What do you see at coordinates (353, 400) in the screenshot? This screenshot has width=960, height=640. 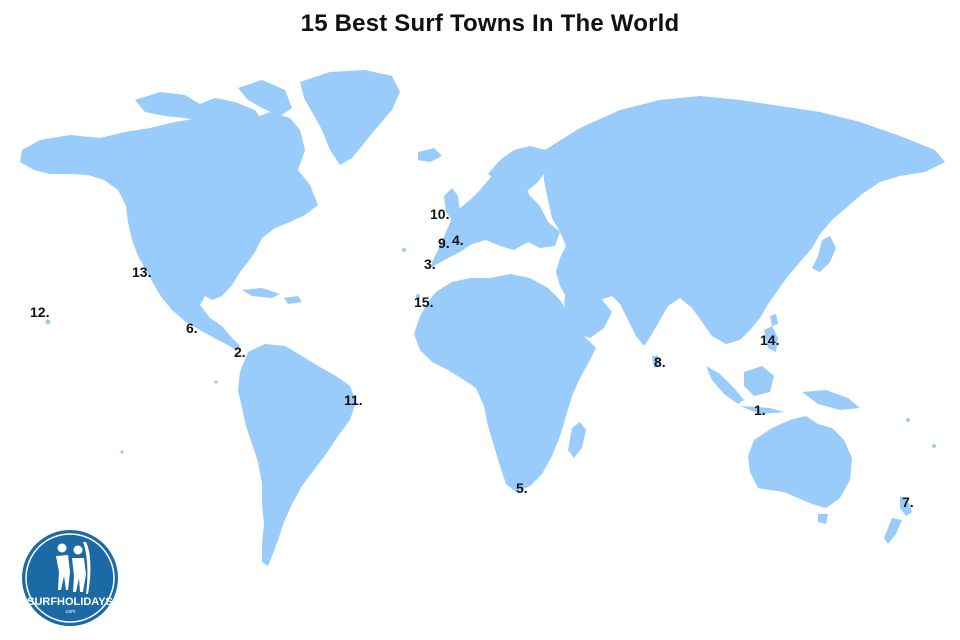 I see `marker-11: 11.` at bounding box center [353, 400].